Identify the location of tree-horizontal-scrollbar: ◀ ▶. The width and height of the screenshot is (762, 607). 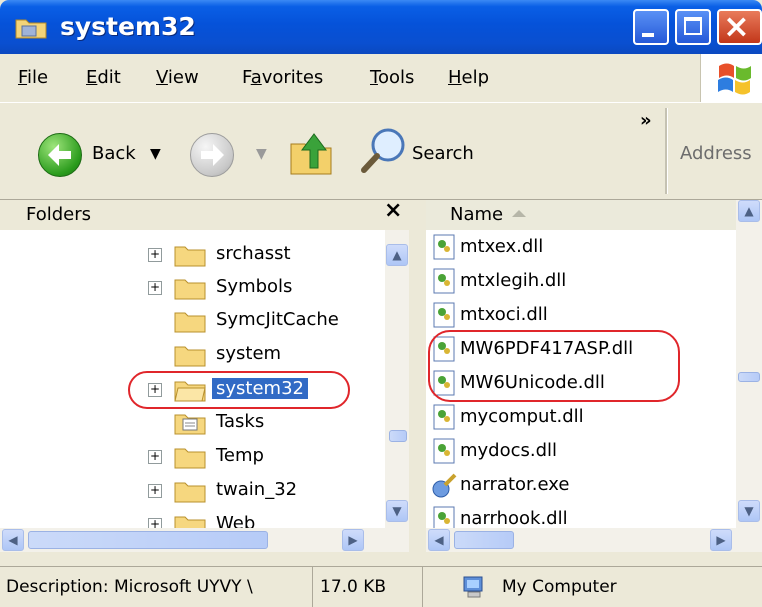
(204, 540).